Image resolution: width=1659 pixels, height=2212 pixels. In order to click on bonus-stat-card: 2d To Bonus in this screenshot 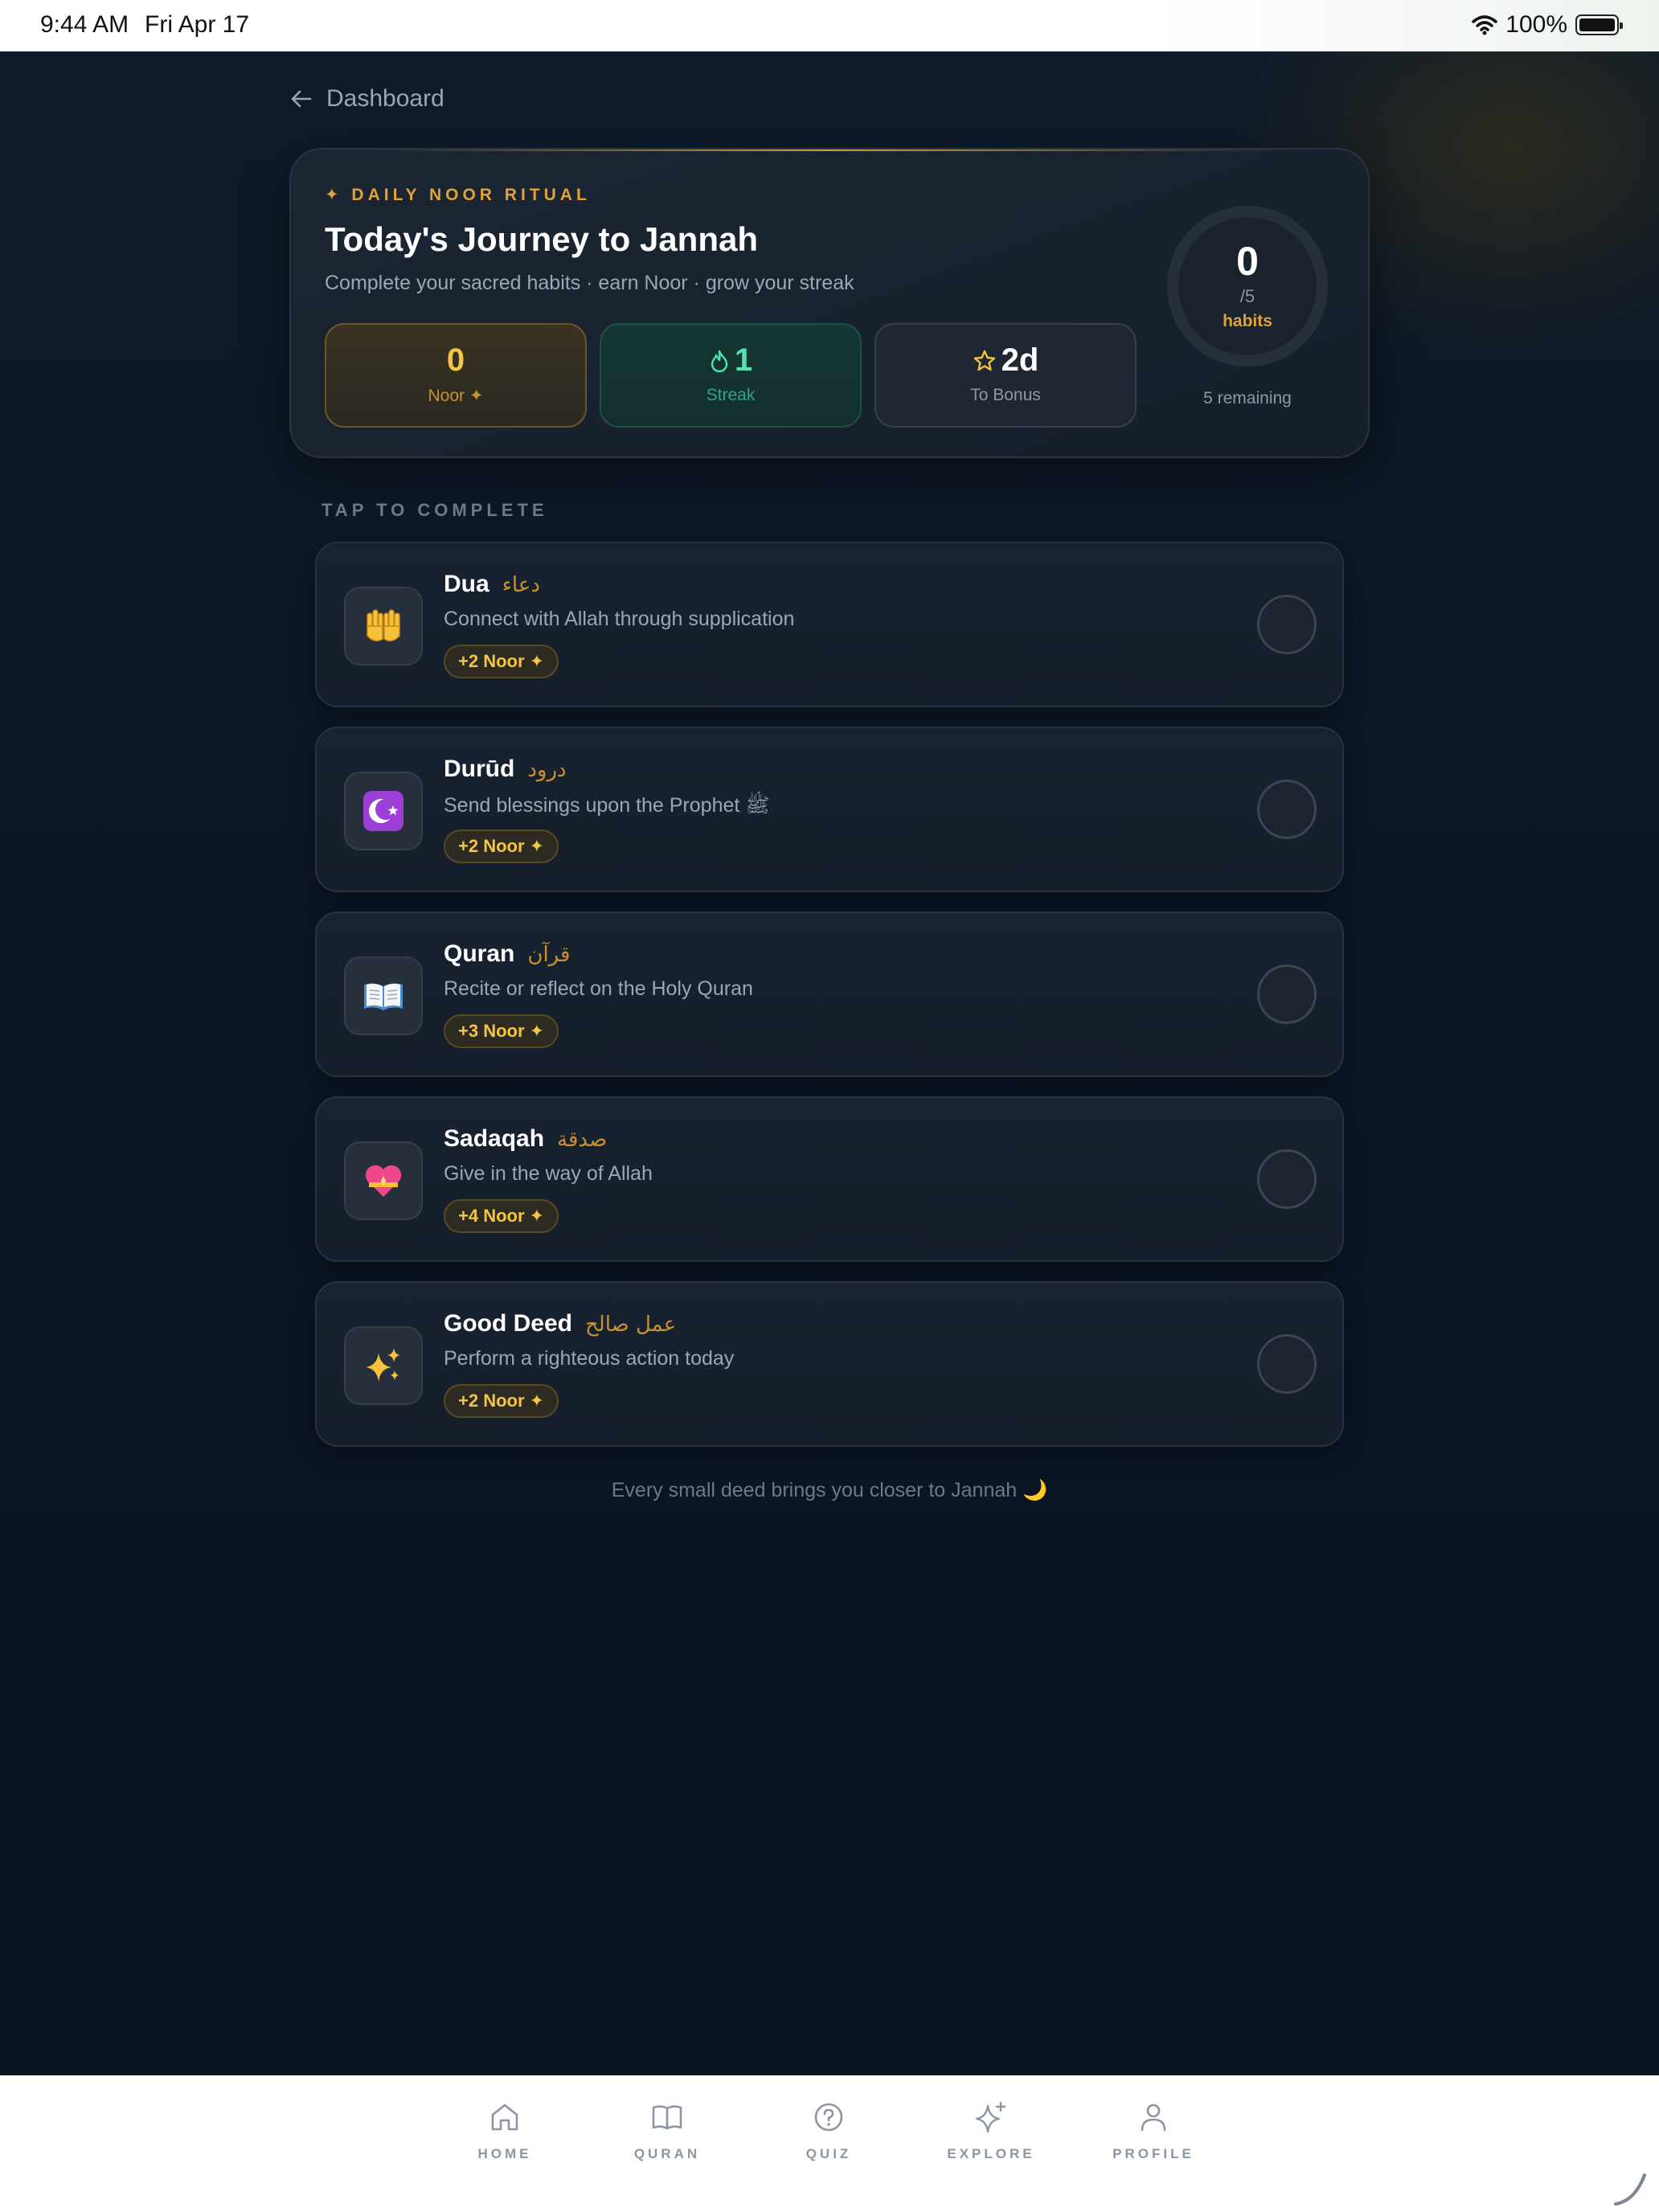, I will do `click(1006, 375)`.